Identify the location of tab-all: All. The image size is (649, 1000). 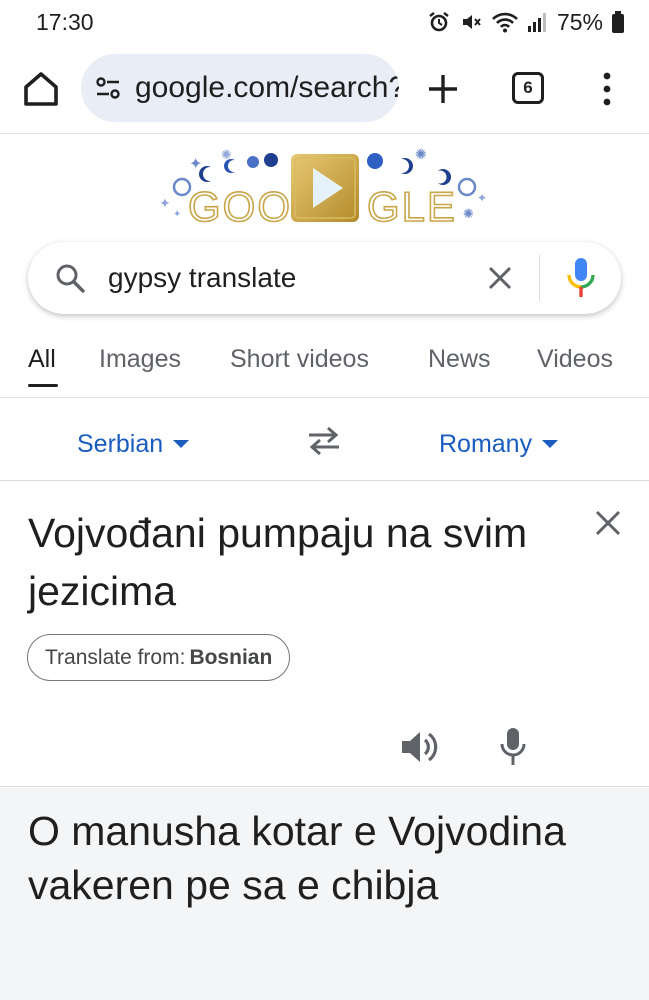
(42, 359).